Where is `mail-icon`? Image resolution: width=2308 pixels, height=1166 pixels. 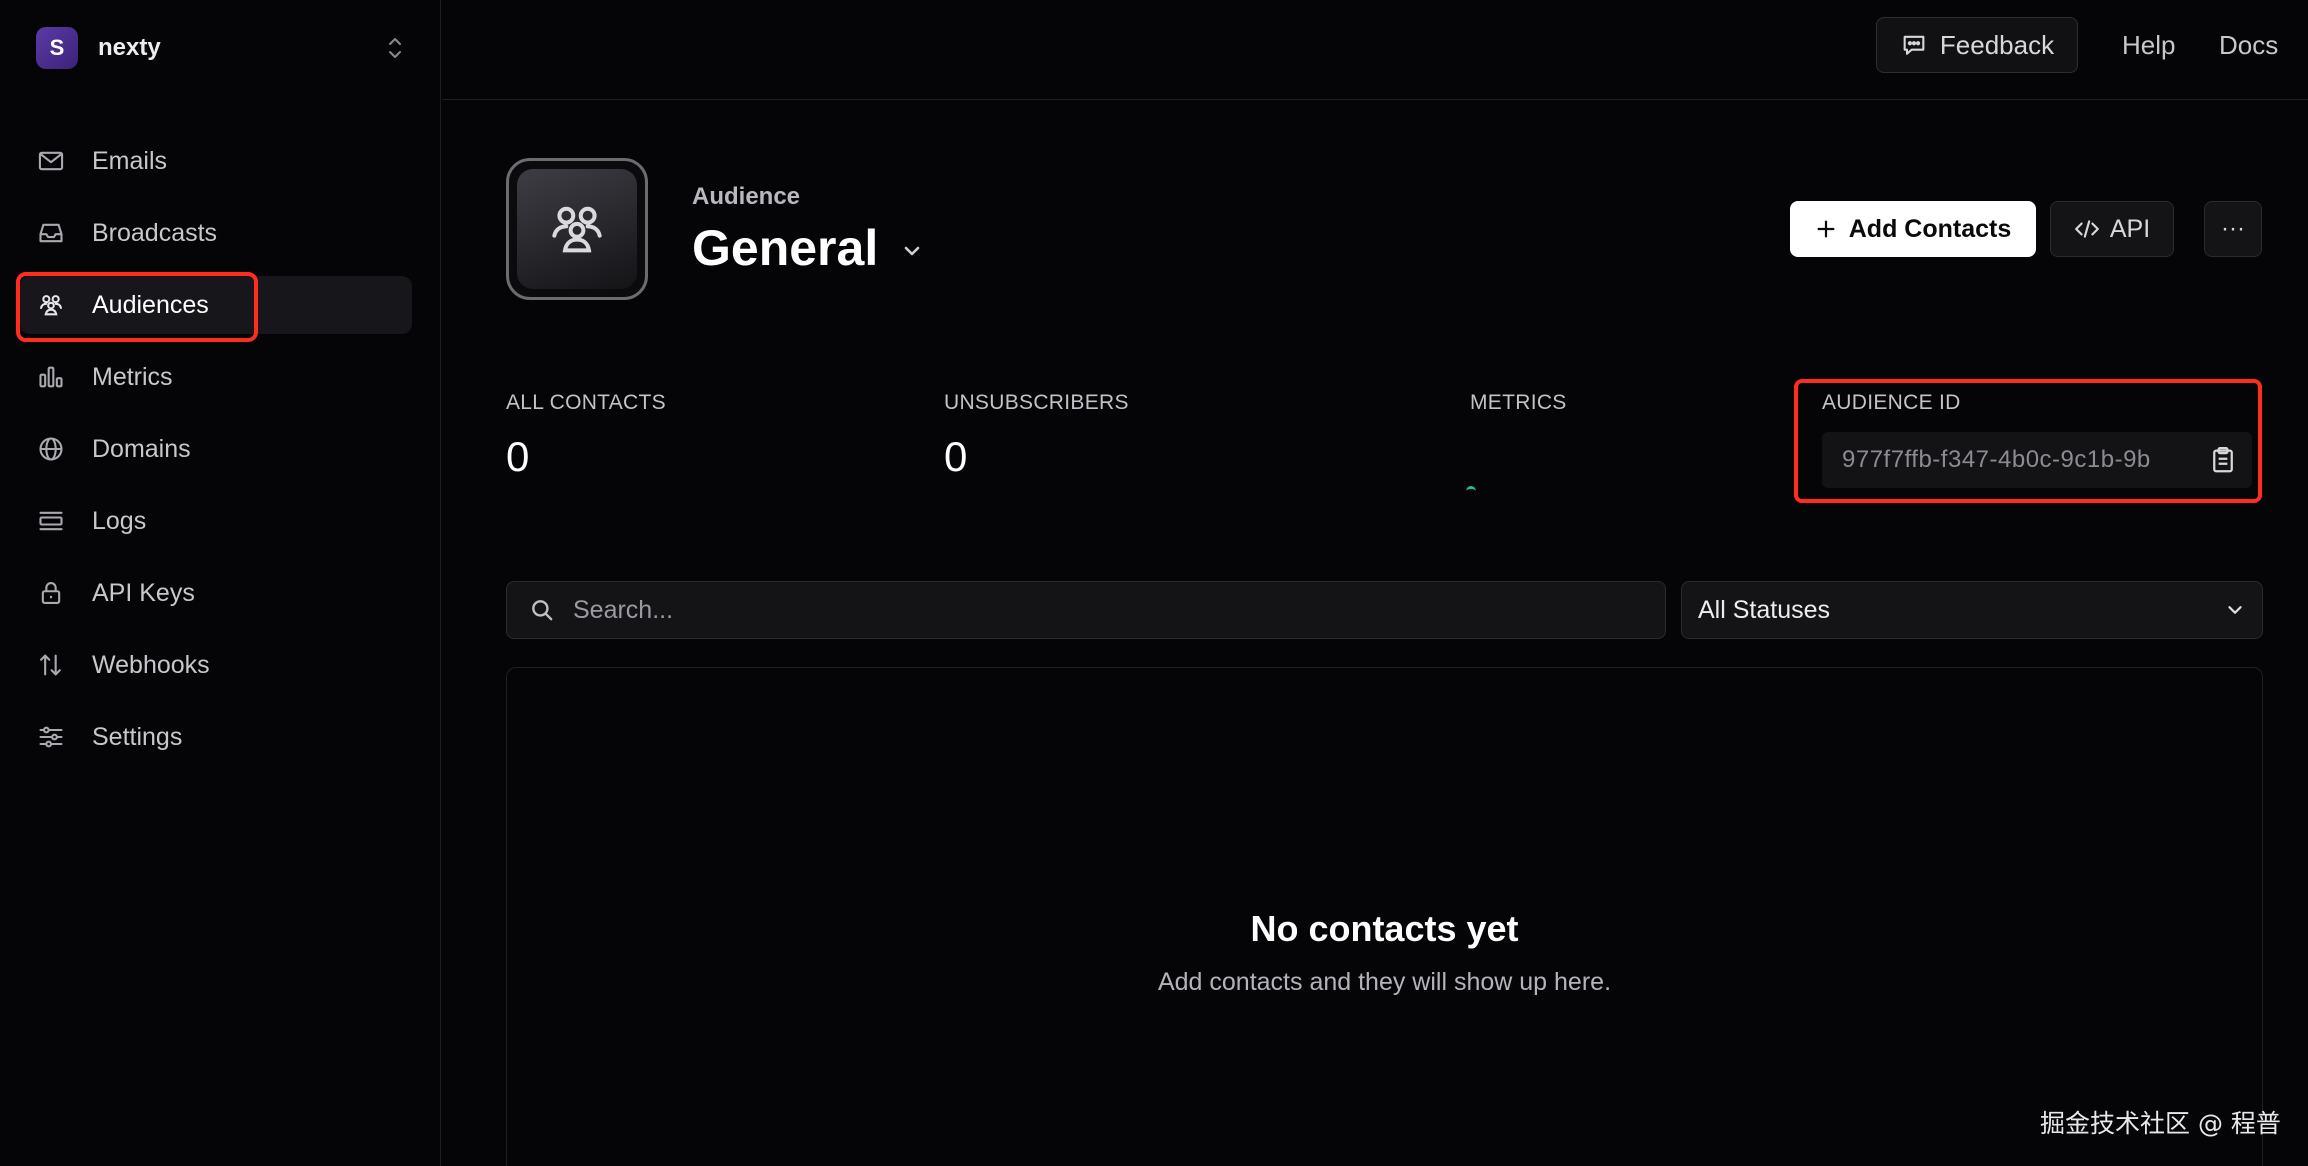
mail-icon is located at coordinates (51, 161).